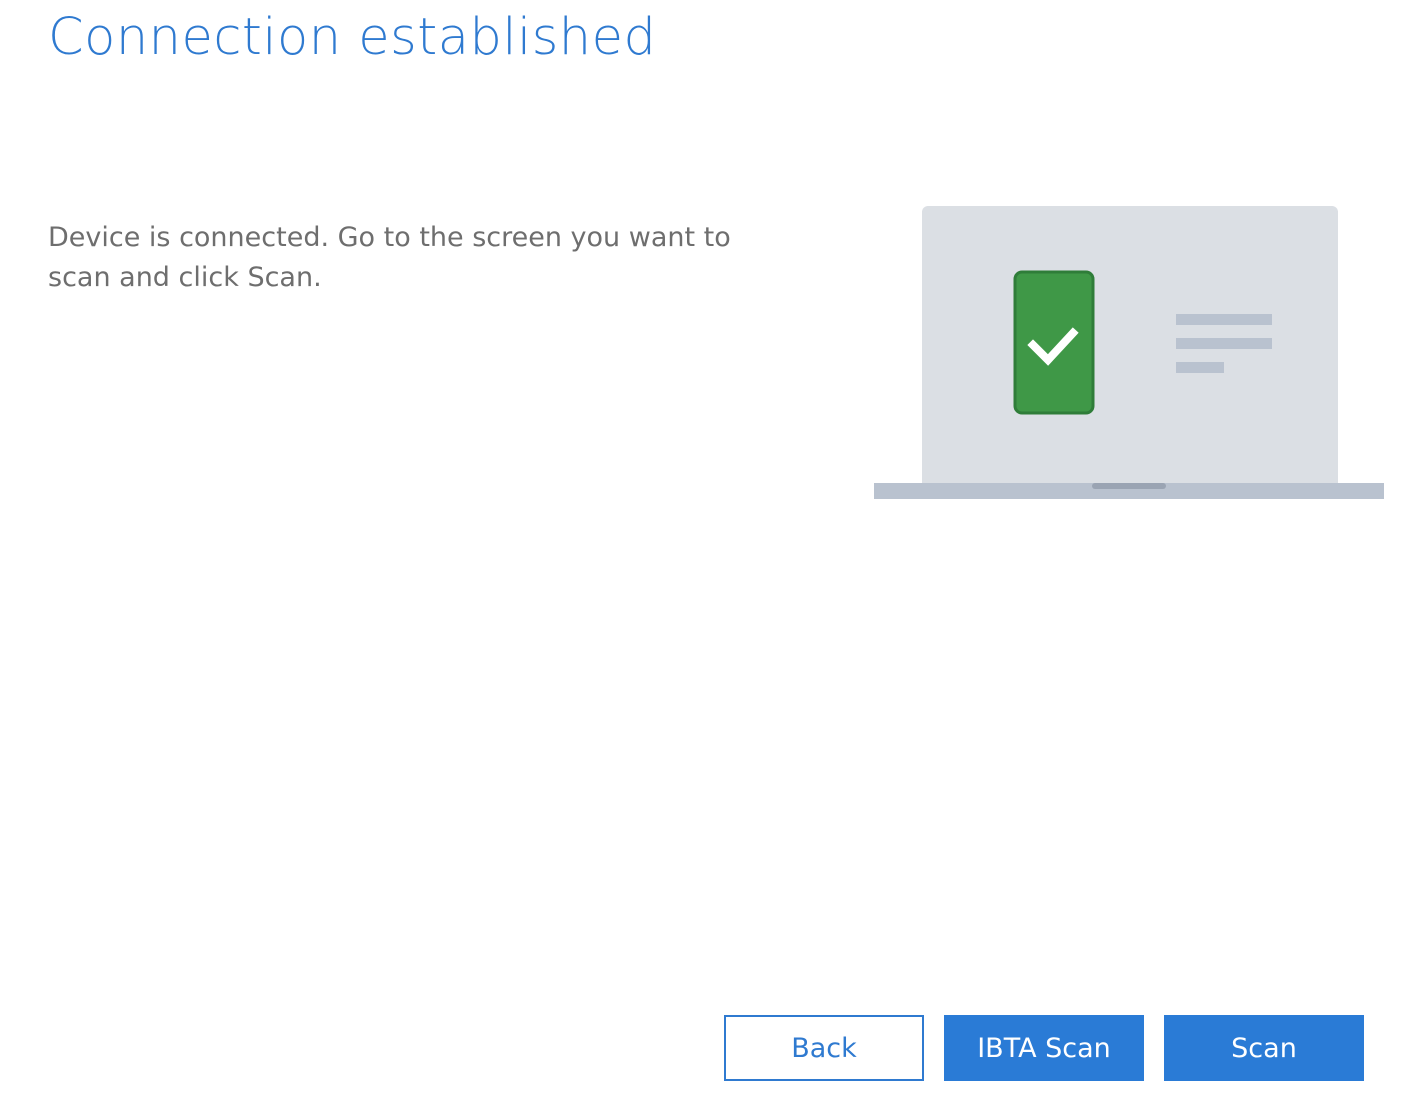 This screenshot has width=1416, height=1100. I want to click on back-button: Back, so click(824, 1048).